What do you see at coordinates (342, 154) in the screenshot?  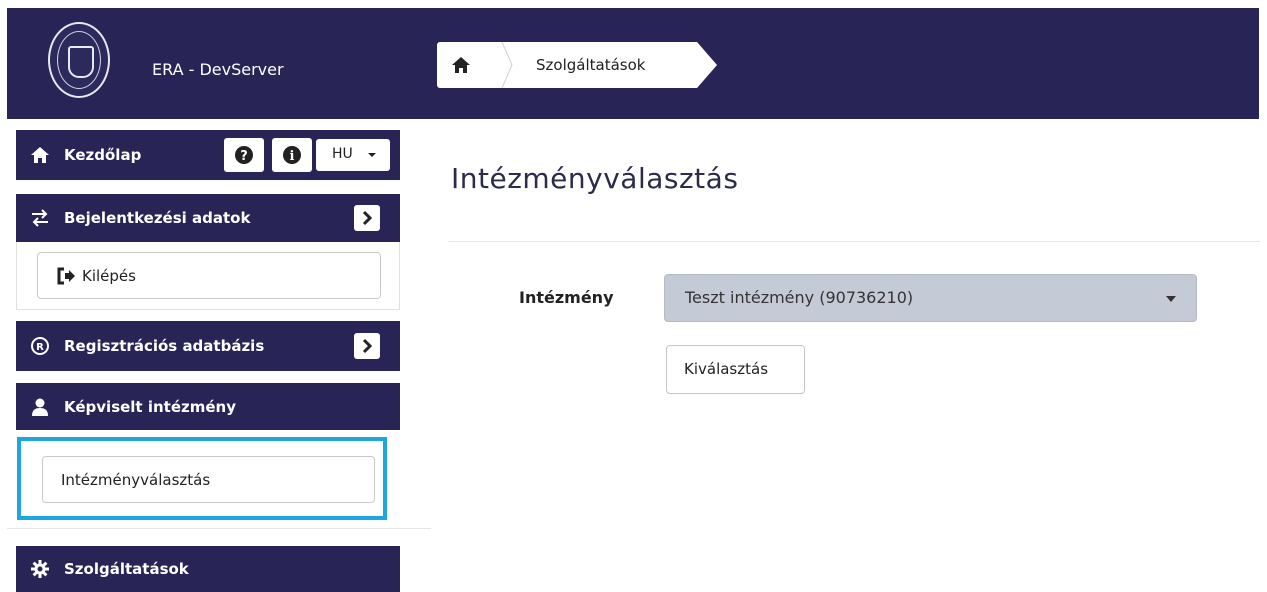 I see `language-label: HU` at bounding box center [342, 154].